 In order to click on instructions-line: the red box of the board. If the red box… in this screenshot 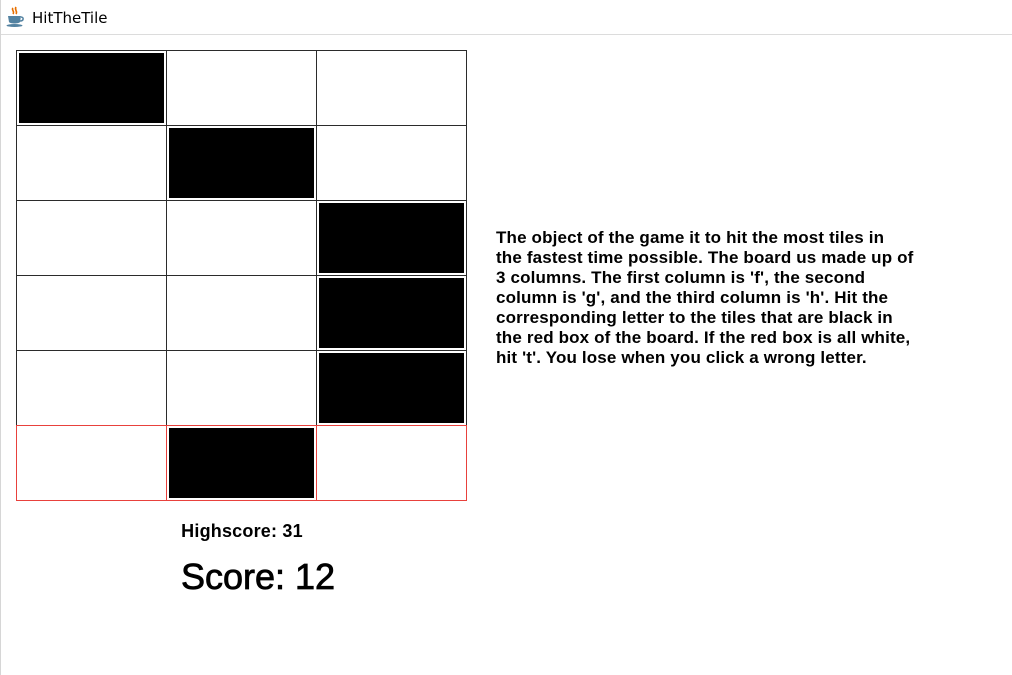, I will do `click(703, 337)`.